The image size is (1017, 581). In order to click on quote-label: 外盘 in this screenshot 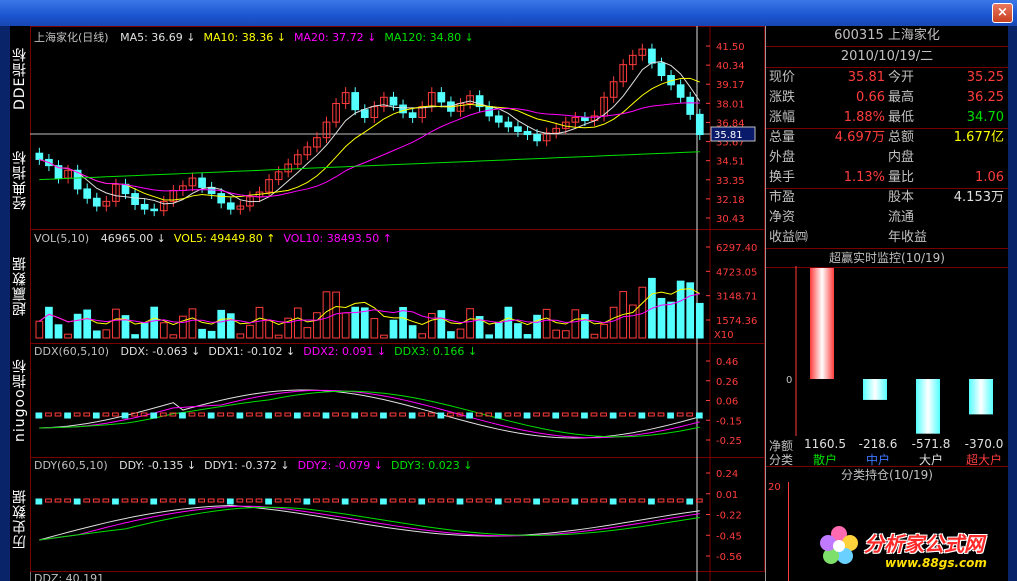, I will do `click(782, 157)`.